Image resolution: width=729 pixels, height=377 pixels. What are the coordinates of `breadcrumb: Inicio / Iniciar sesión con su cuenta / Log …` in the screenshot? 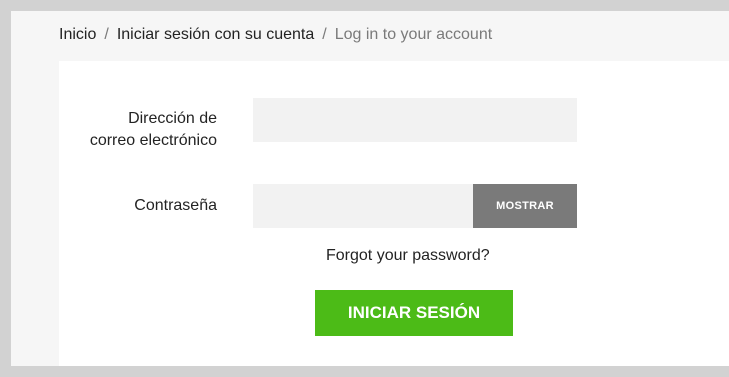 It's located at (275, 35).